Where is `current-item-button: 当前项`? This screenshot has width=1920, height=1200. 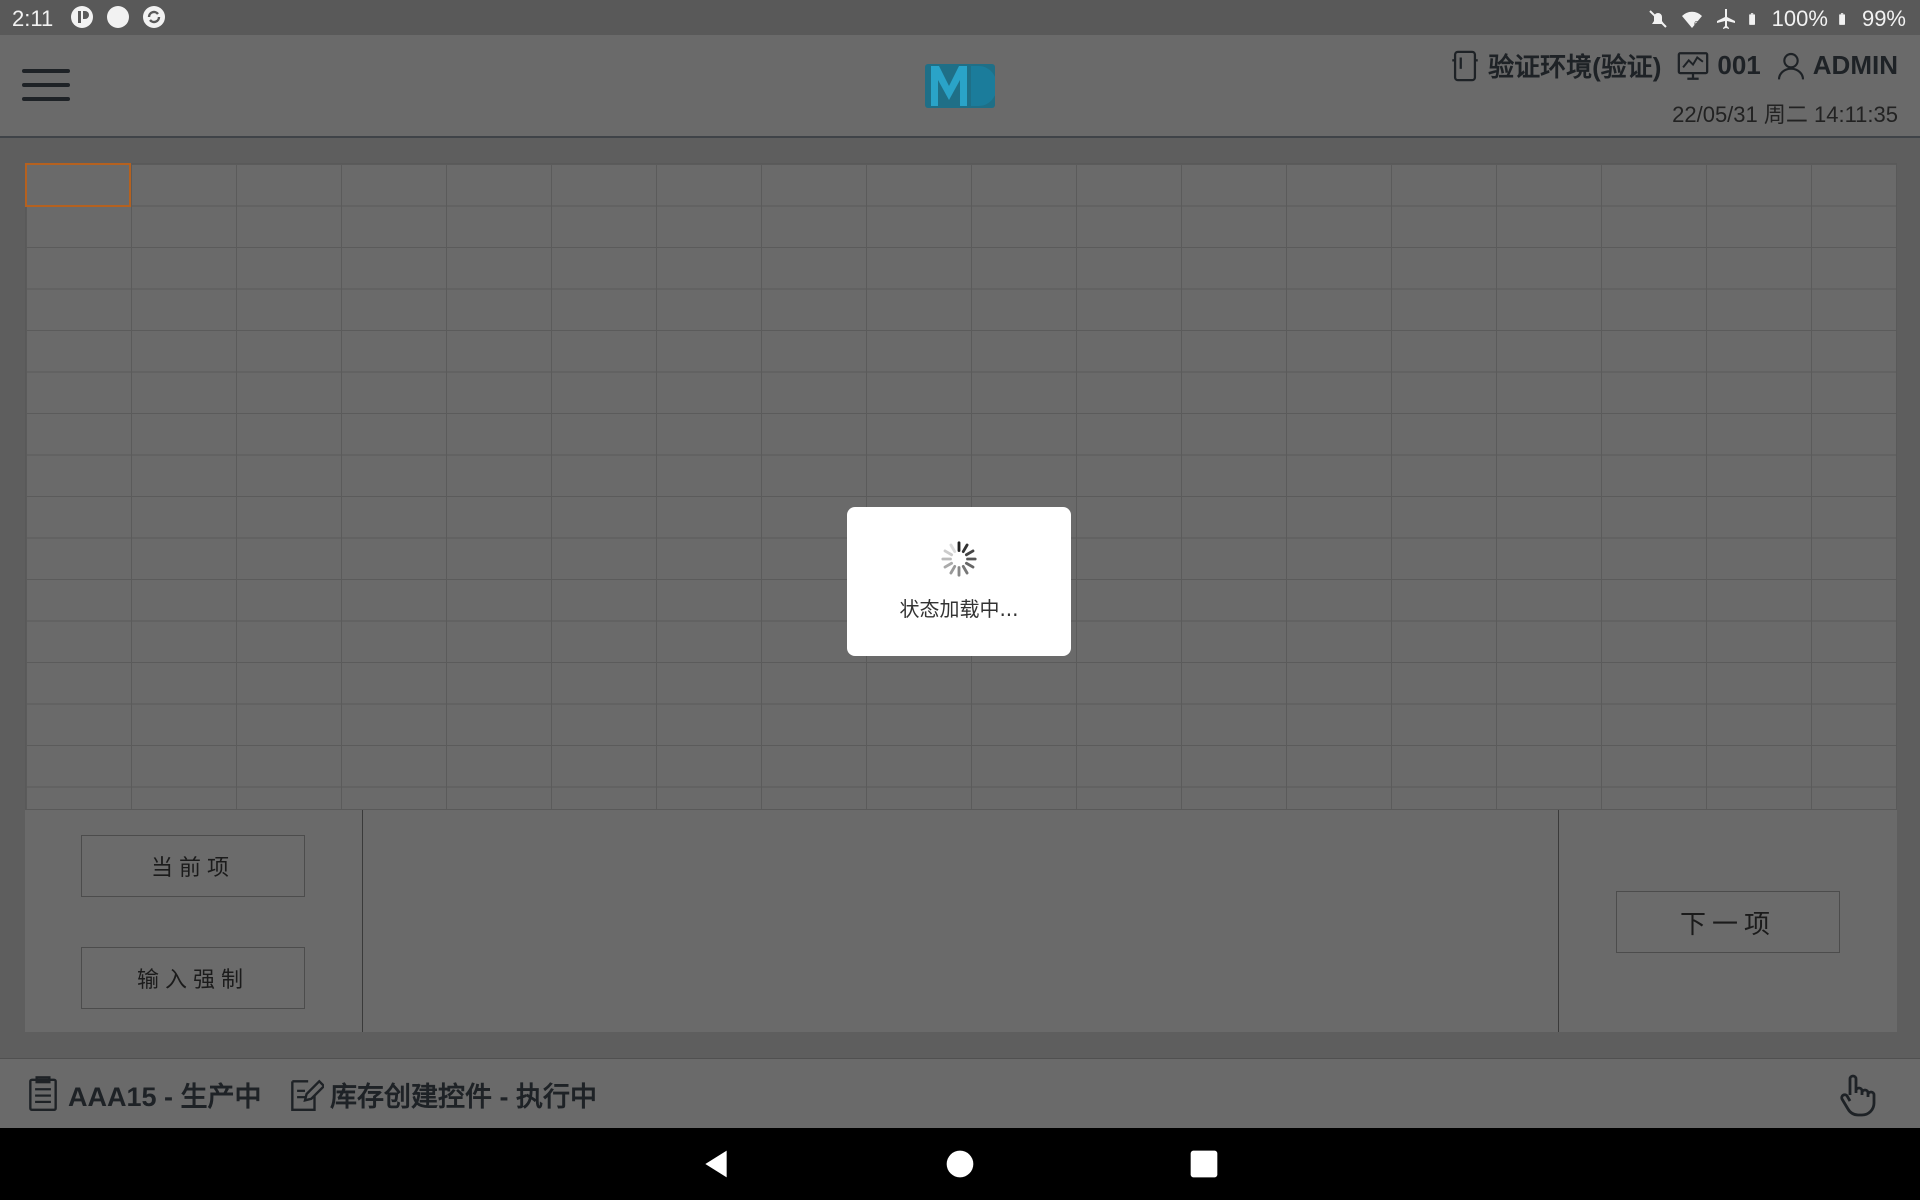
current-item-button: 当前项 is located at coordinates (193, 866).